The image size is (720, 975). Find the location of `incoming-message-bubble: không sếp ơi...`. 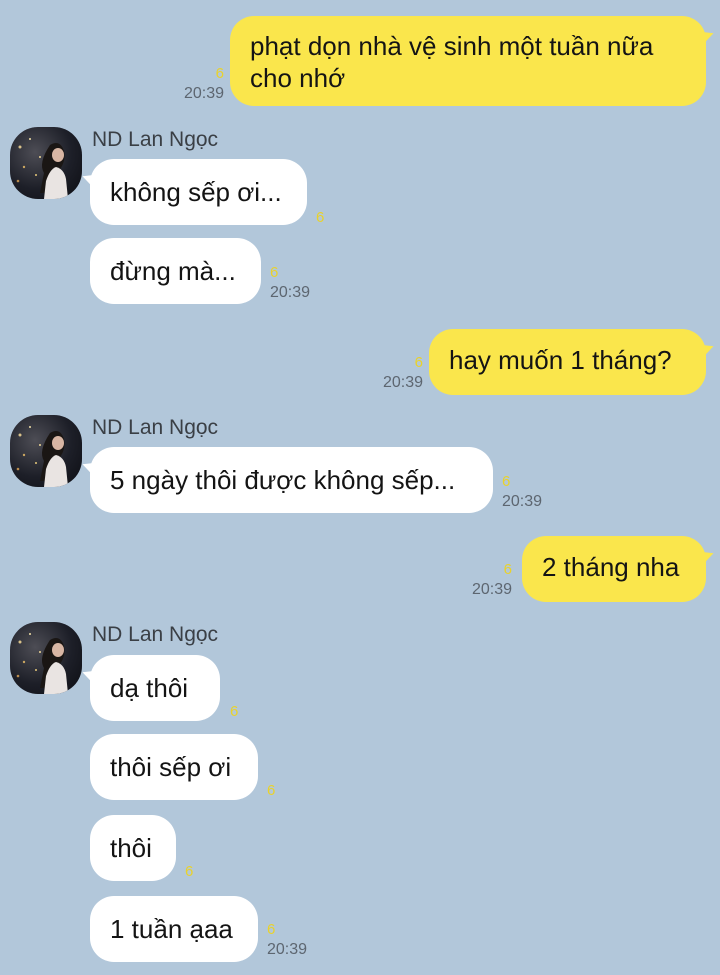

incoming-message-bubble: không sếp ơi... is located at coordinates (198, 192).